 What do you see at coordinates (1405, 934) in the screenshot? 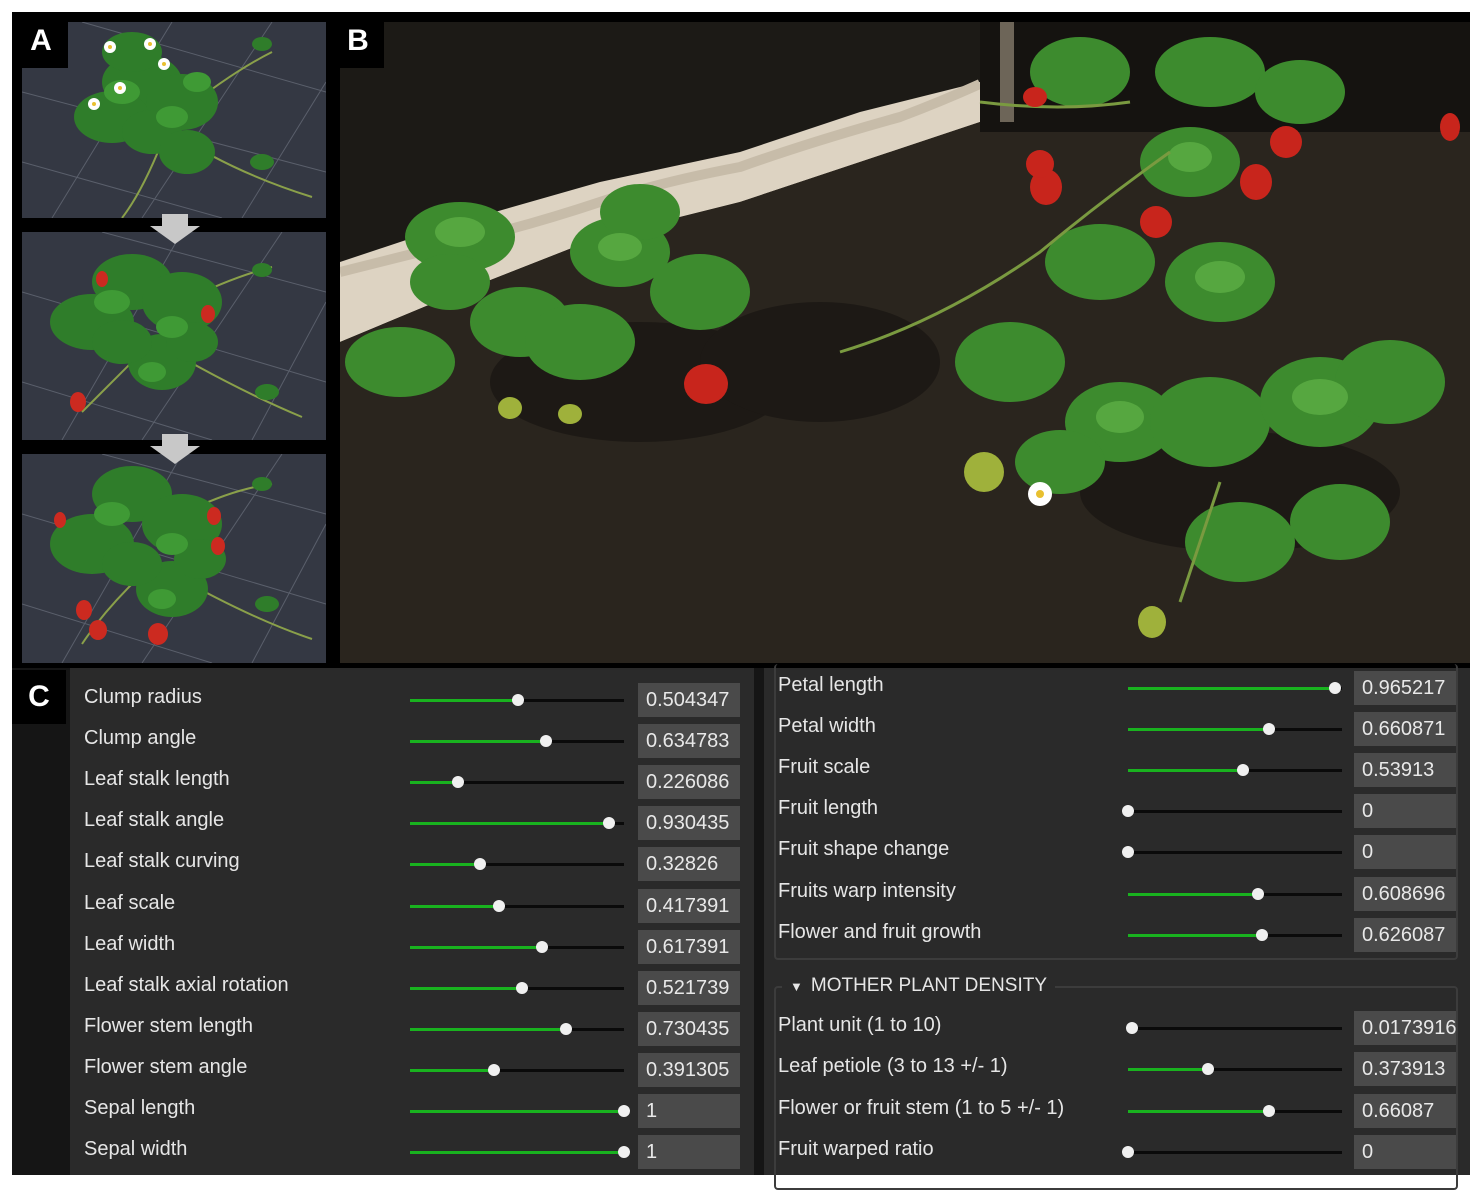
I see `parameter-value-field: 0.626087` at bounding box center [1405, 934].